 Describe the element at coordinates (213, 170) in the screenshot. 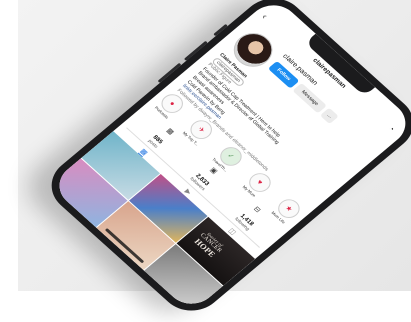

I see `calendar-icon: ▣` at that location.